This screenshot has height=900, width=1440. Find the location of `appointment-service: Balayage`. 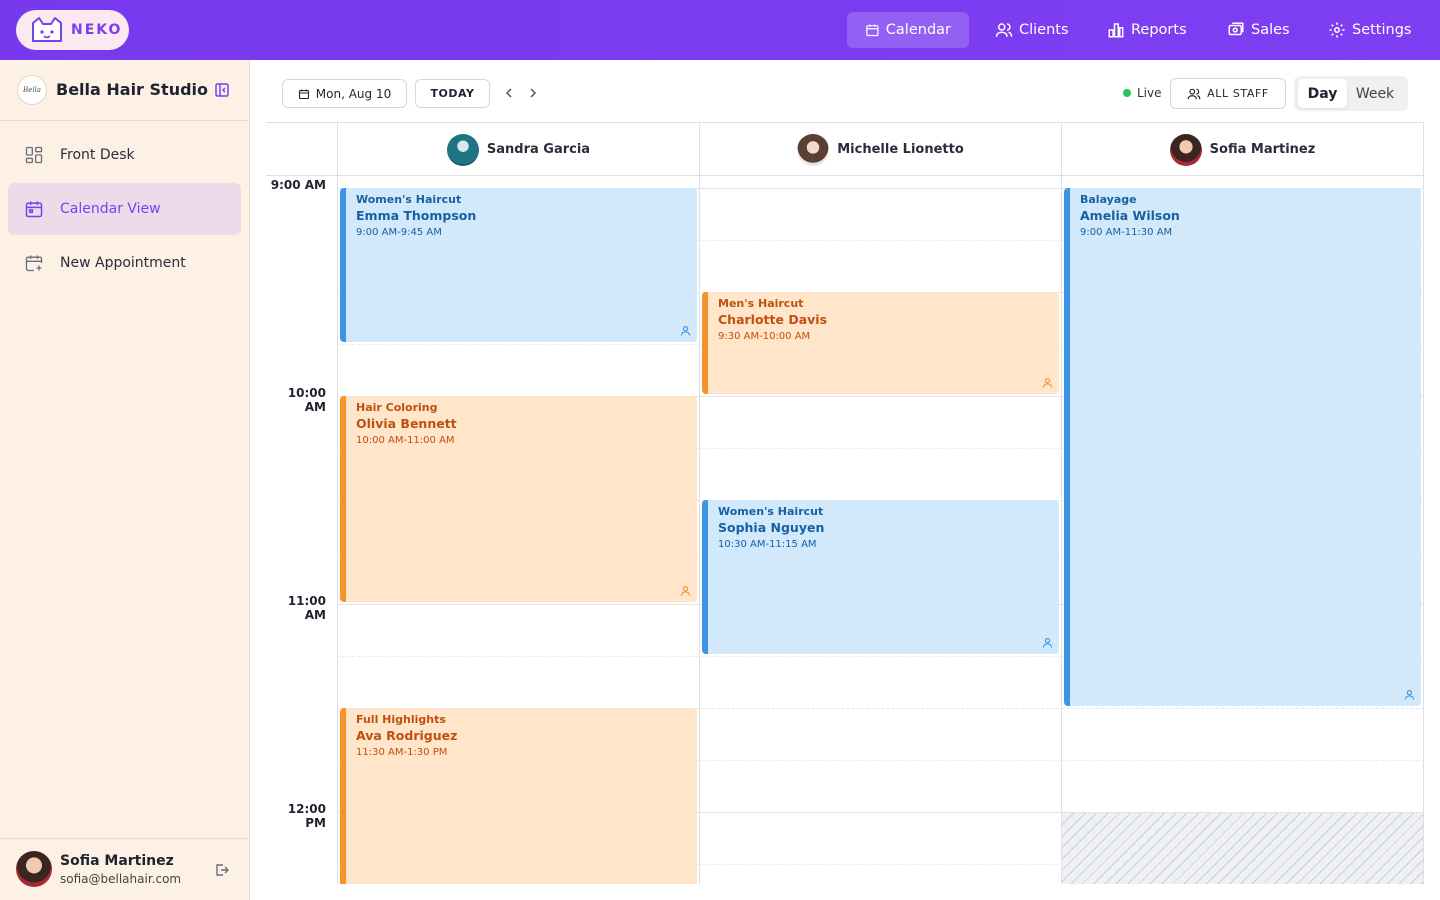

appointment-service: Balayage is located at coordinates (1108, 199).